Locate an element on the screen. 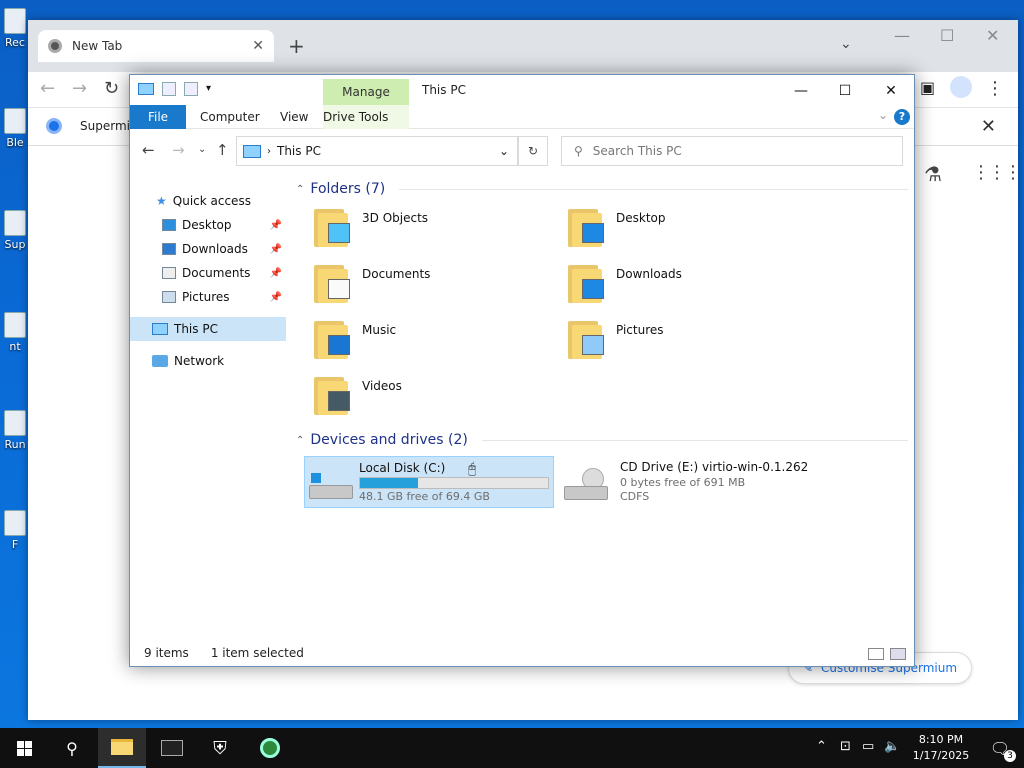 This screenshot has width=1024, height=768. browser-taskbar-button is located at coordinates (270, 748).